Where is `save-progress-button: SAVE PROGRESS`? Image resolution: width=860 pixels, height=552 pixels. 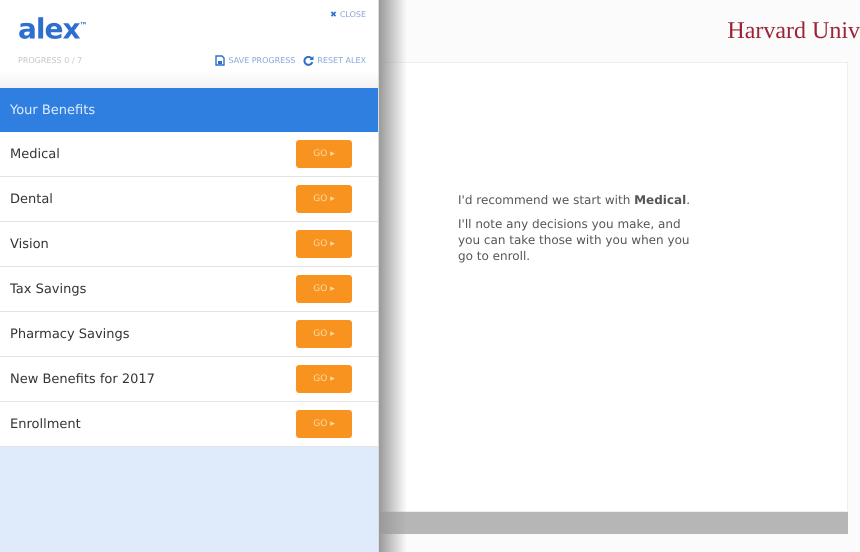
save-progress-button: SAVE PROGRESS is located at coordinates (255, 60).